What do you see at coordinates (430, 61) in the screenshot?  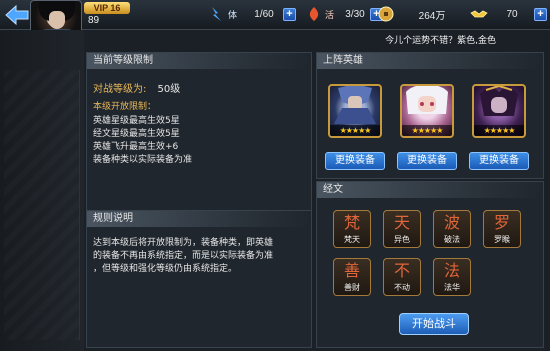 I see `heroes-header: 上阵英雄` at bounding box center [430, 61].